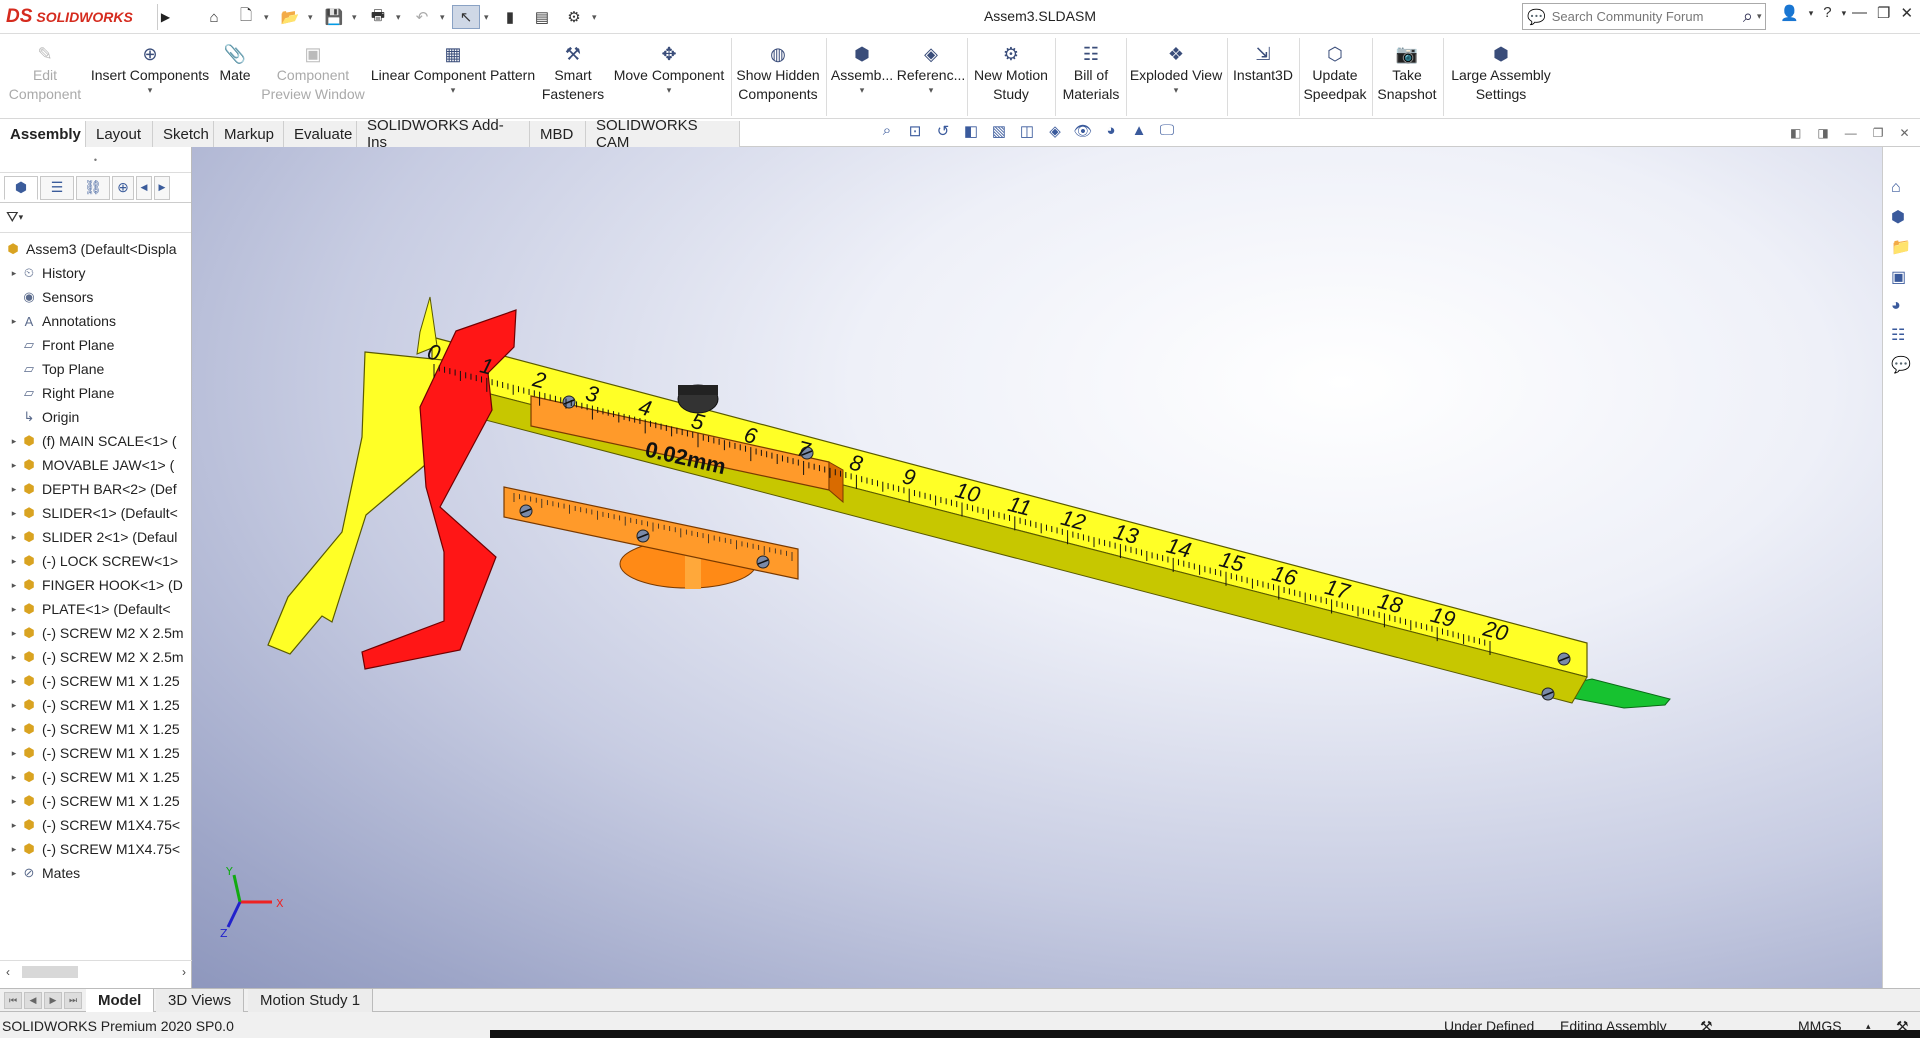 Image resolution: width=1920 pixels, height=1038 pixels. I want to click on tab-model: Model, so click(120, 1000).